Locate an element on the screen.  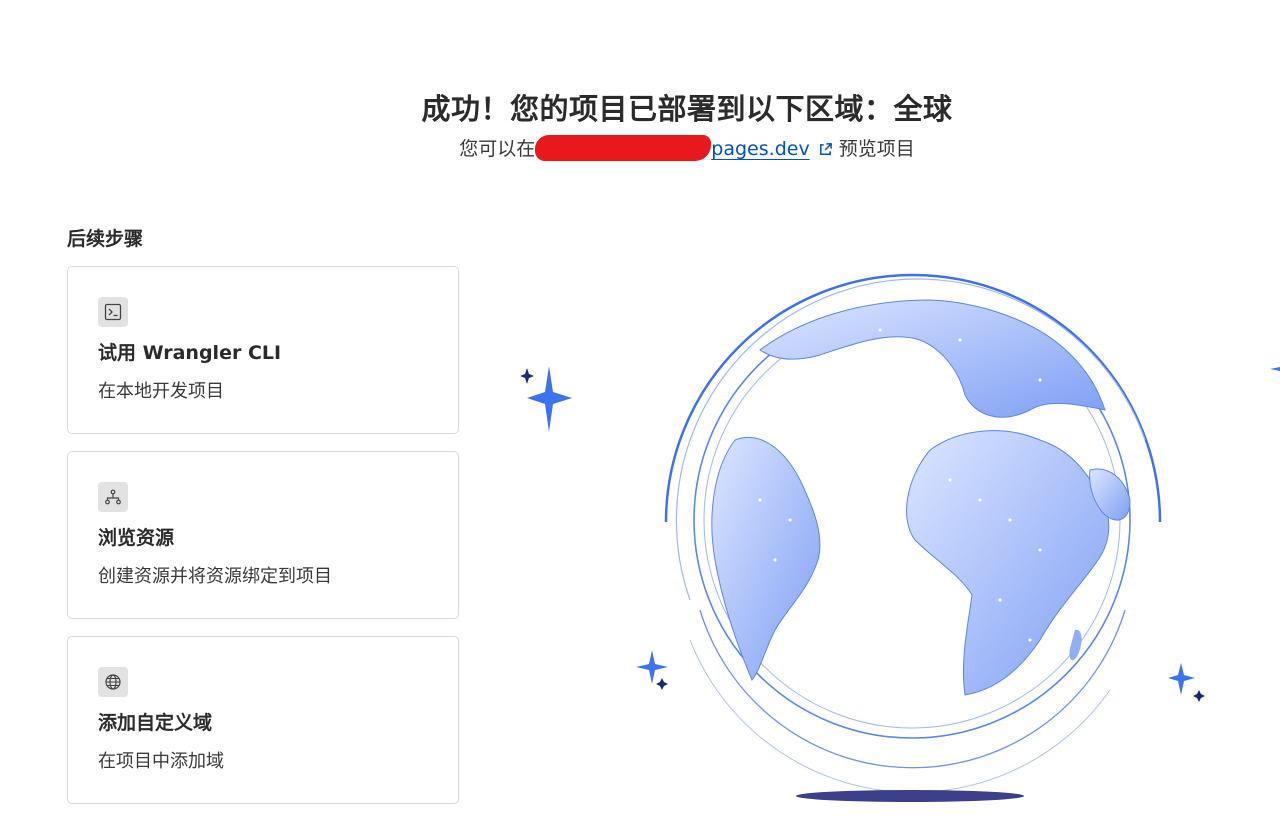
preview-url-text: pages.dev is located at coordinates (760, 149).